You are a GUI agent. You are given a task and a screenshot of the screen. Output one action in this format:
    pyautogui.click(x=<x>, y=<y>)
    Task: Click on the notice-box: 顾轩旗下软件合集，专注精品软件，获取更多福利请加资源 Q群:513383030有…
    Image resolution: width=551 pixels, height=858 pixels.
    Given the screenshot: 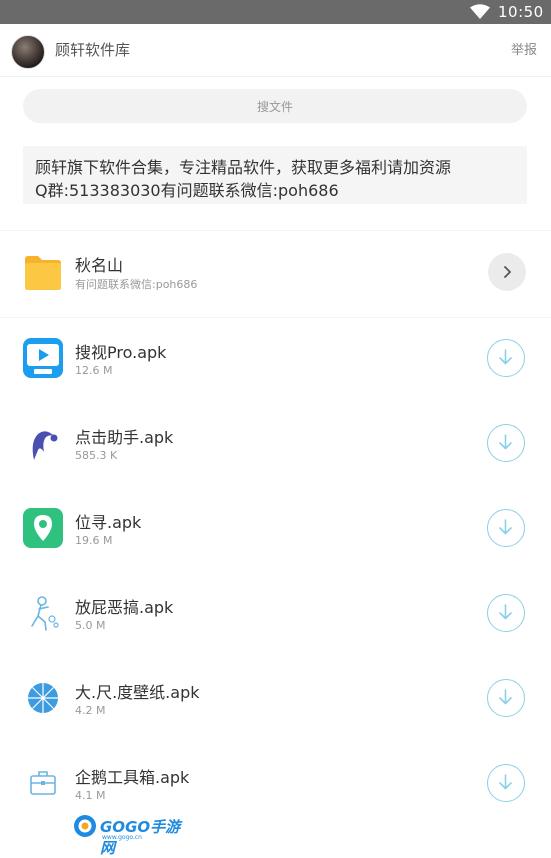 What is the action you would take?
    pyautogui.click(x=275, y=175)
    